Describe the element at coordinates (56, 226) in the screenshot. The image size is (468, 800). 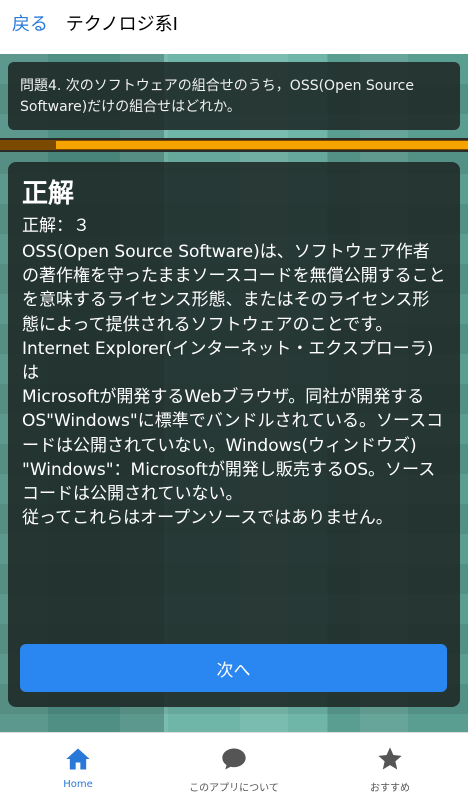
I see `correct-answer-line: 正解：３` at that location.